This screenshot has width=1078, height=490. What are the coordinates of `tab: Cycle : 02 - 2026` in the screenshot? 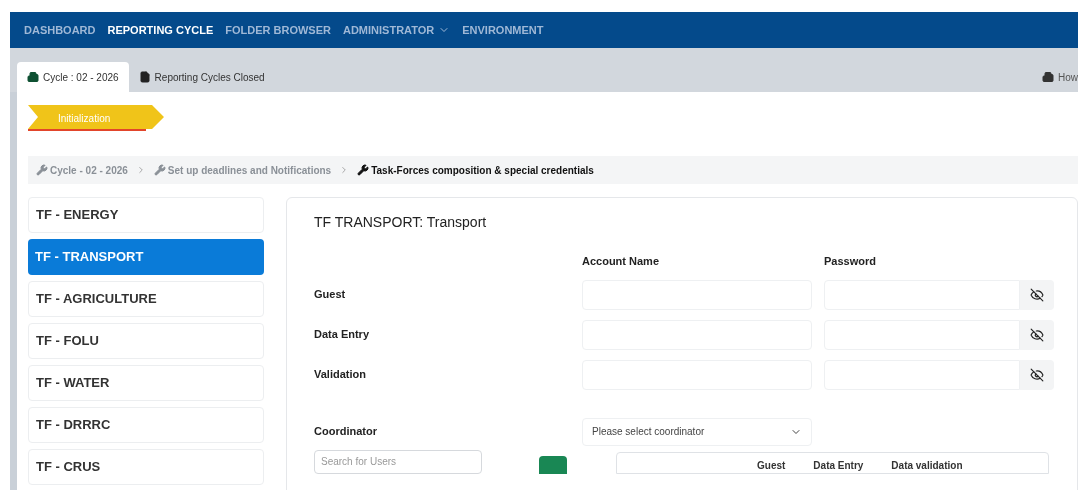 It's located at (73, 77).